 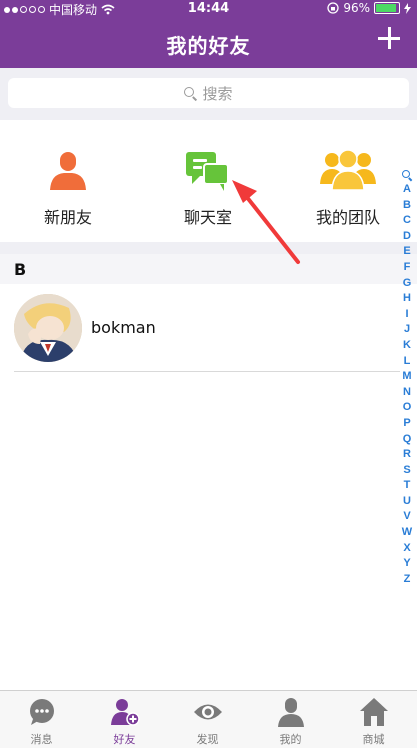 What do you see at coordinates (407, 346) in the screenshot?
I see `index-letter: K` at bounding box center [407, 346].